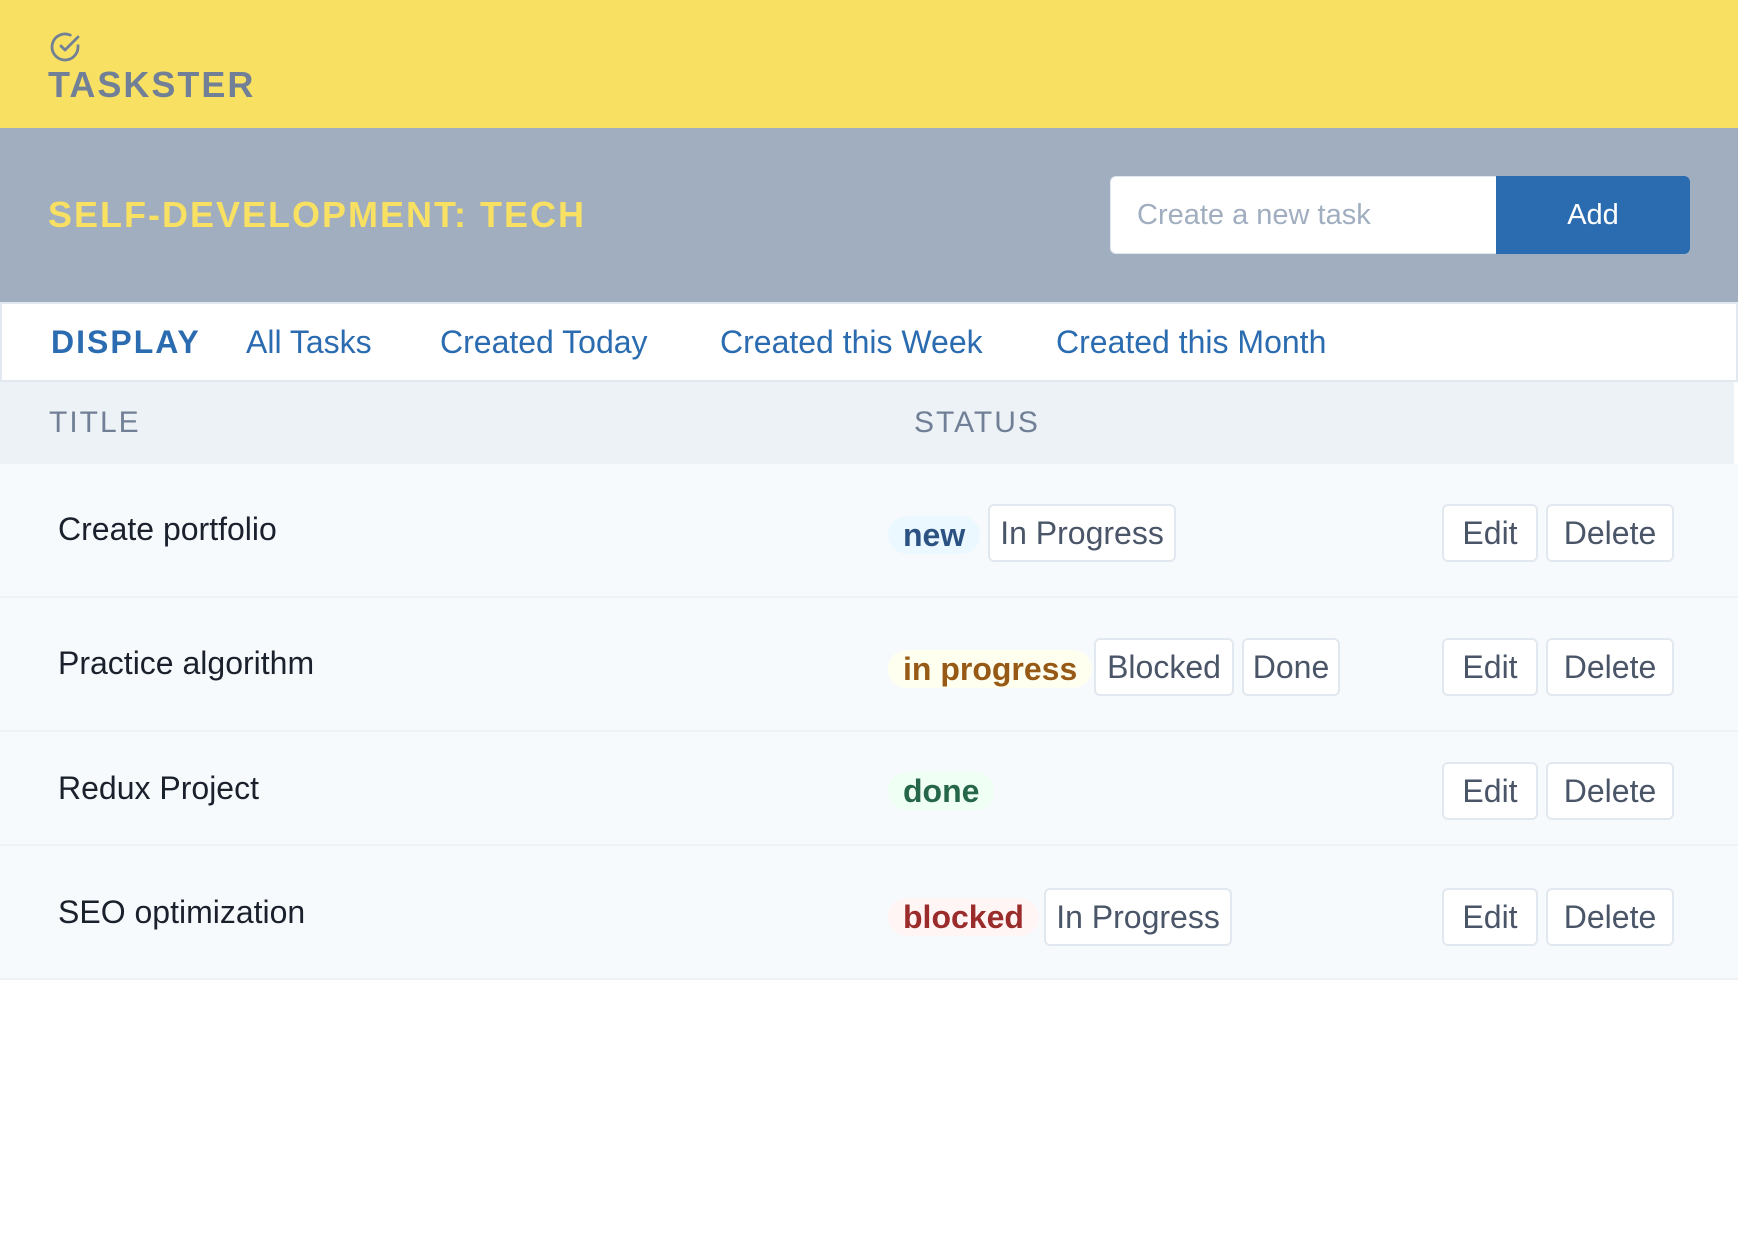 Image resolution: width=1738 pixels, height=1252 pixels. Describe the element at coordinates (934, 535) in the screenshot. I see `status-badge: new` at that location.